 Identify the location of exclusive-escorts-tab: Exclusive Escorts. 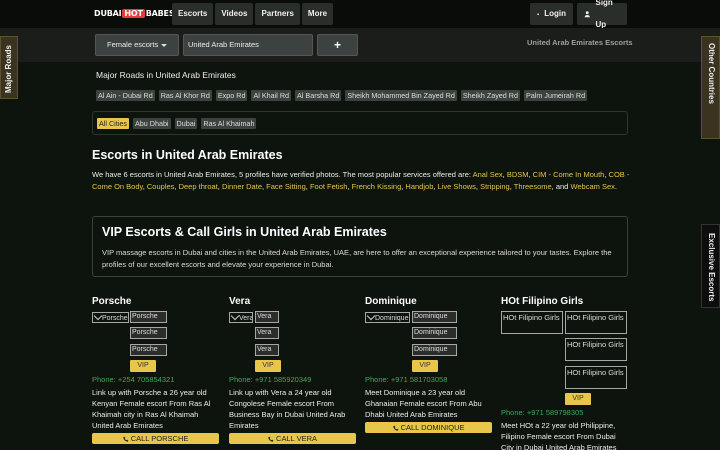
(710, 266).